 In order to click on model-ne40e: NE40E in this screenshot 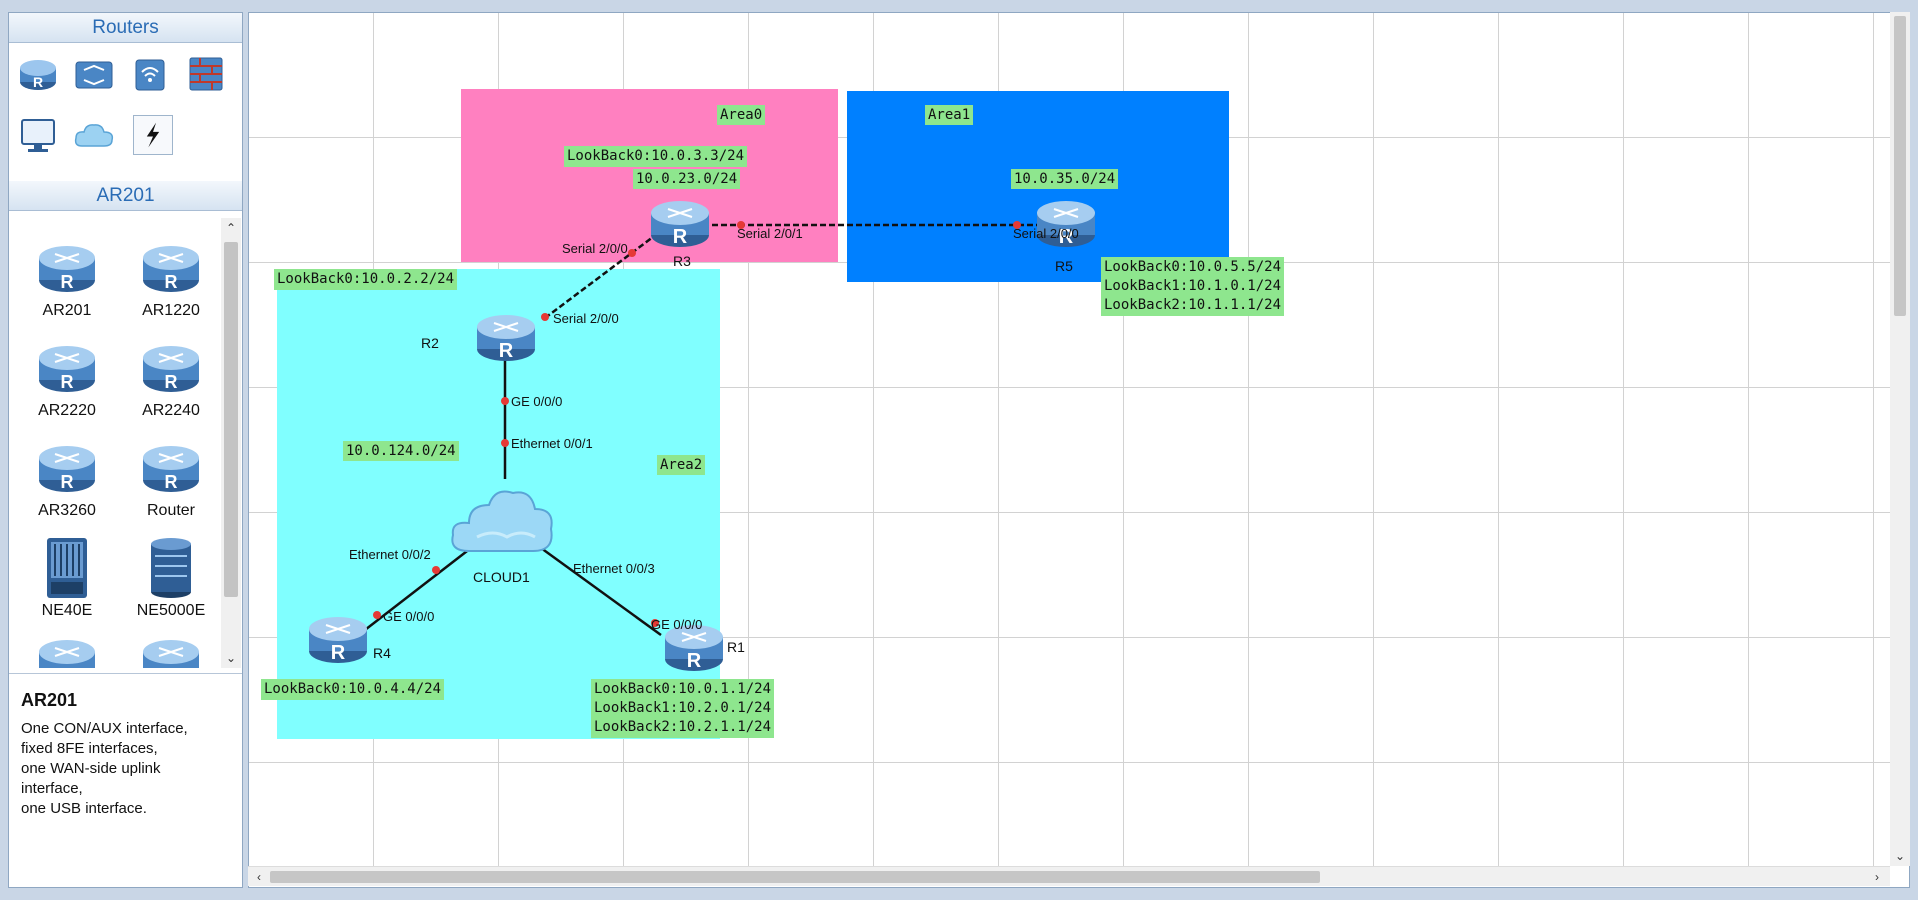, I will do `click(67, 578)`.